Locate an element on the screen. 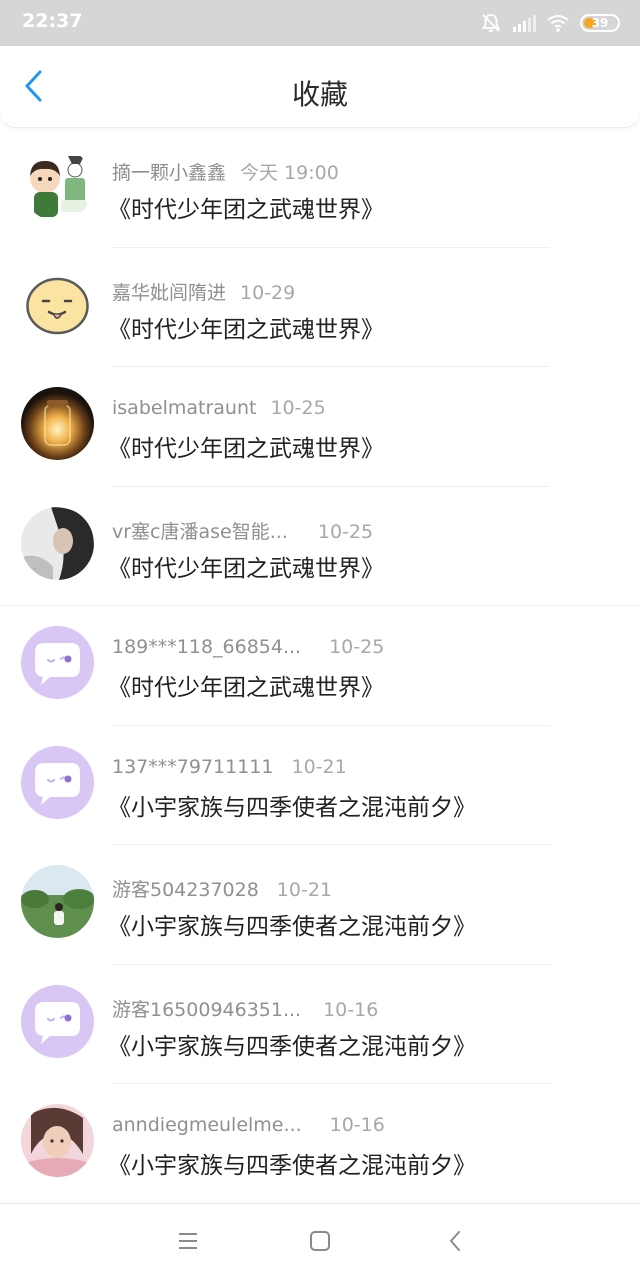 This screenshot has height=1280, width=640. home-button is located at coordinates (320, 1243).